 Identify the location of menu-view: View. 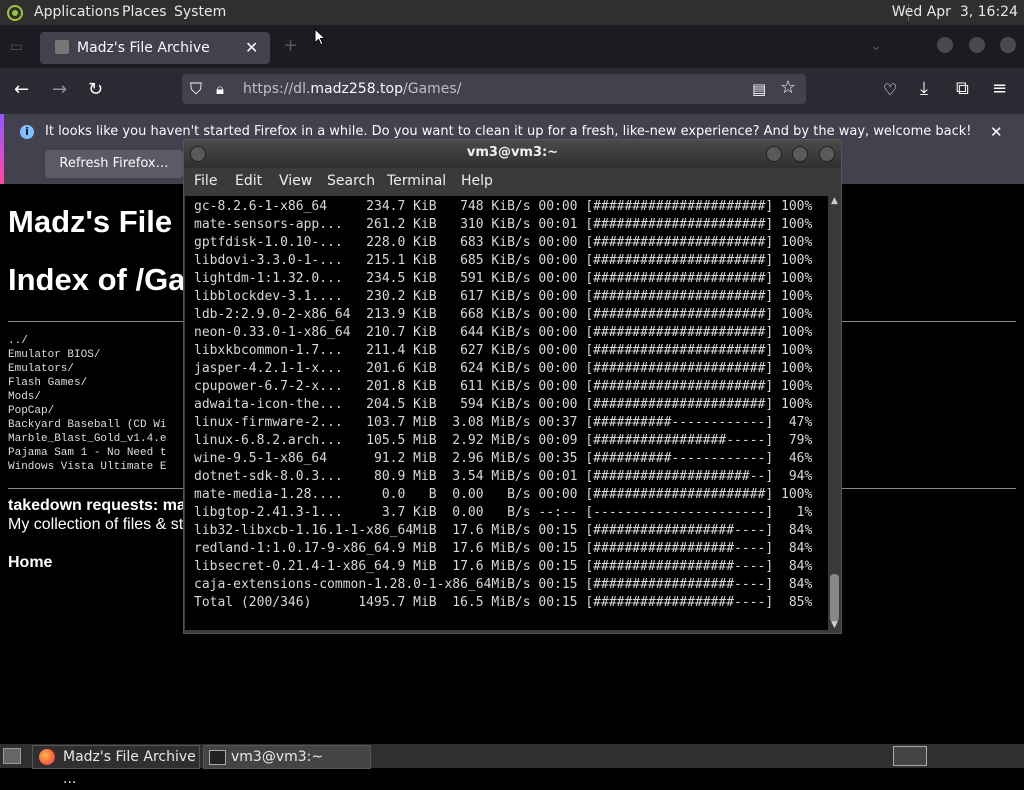
(295, 181).